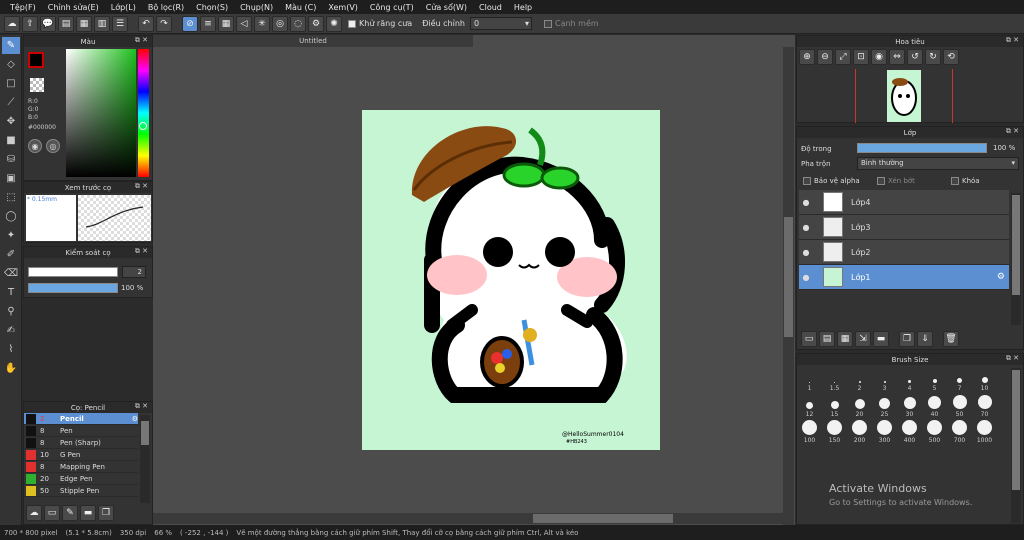 The image size is (1024, 540). What do you see at coordinates (11, 140) in the screenshot?
I see `fill-rect-tool-icon: ■` at bounding box center [11, 140].